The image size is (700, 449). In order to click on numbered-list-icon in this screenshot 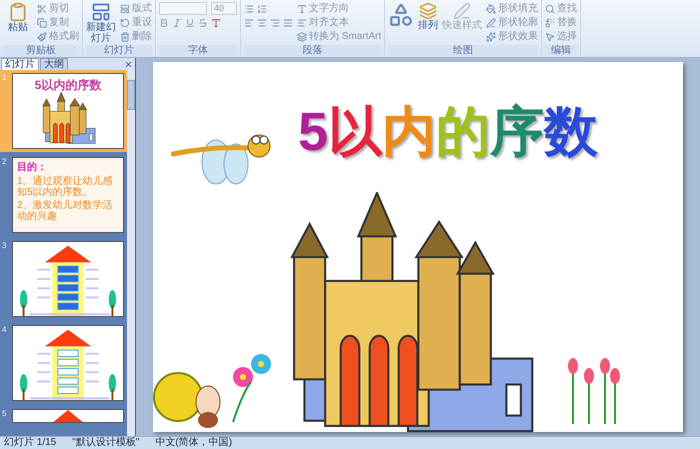, I will do `click(262, 9)`.